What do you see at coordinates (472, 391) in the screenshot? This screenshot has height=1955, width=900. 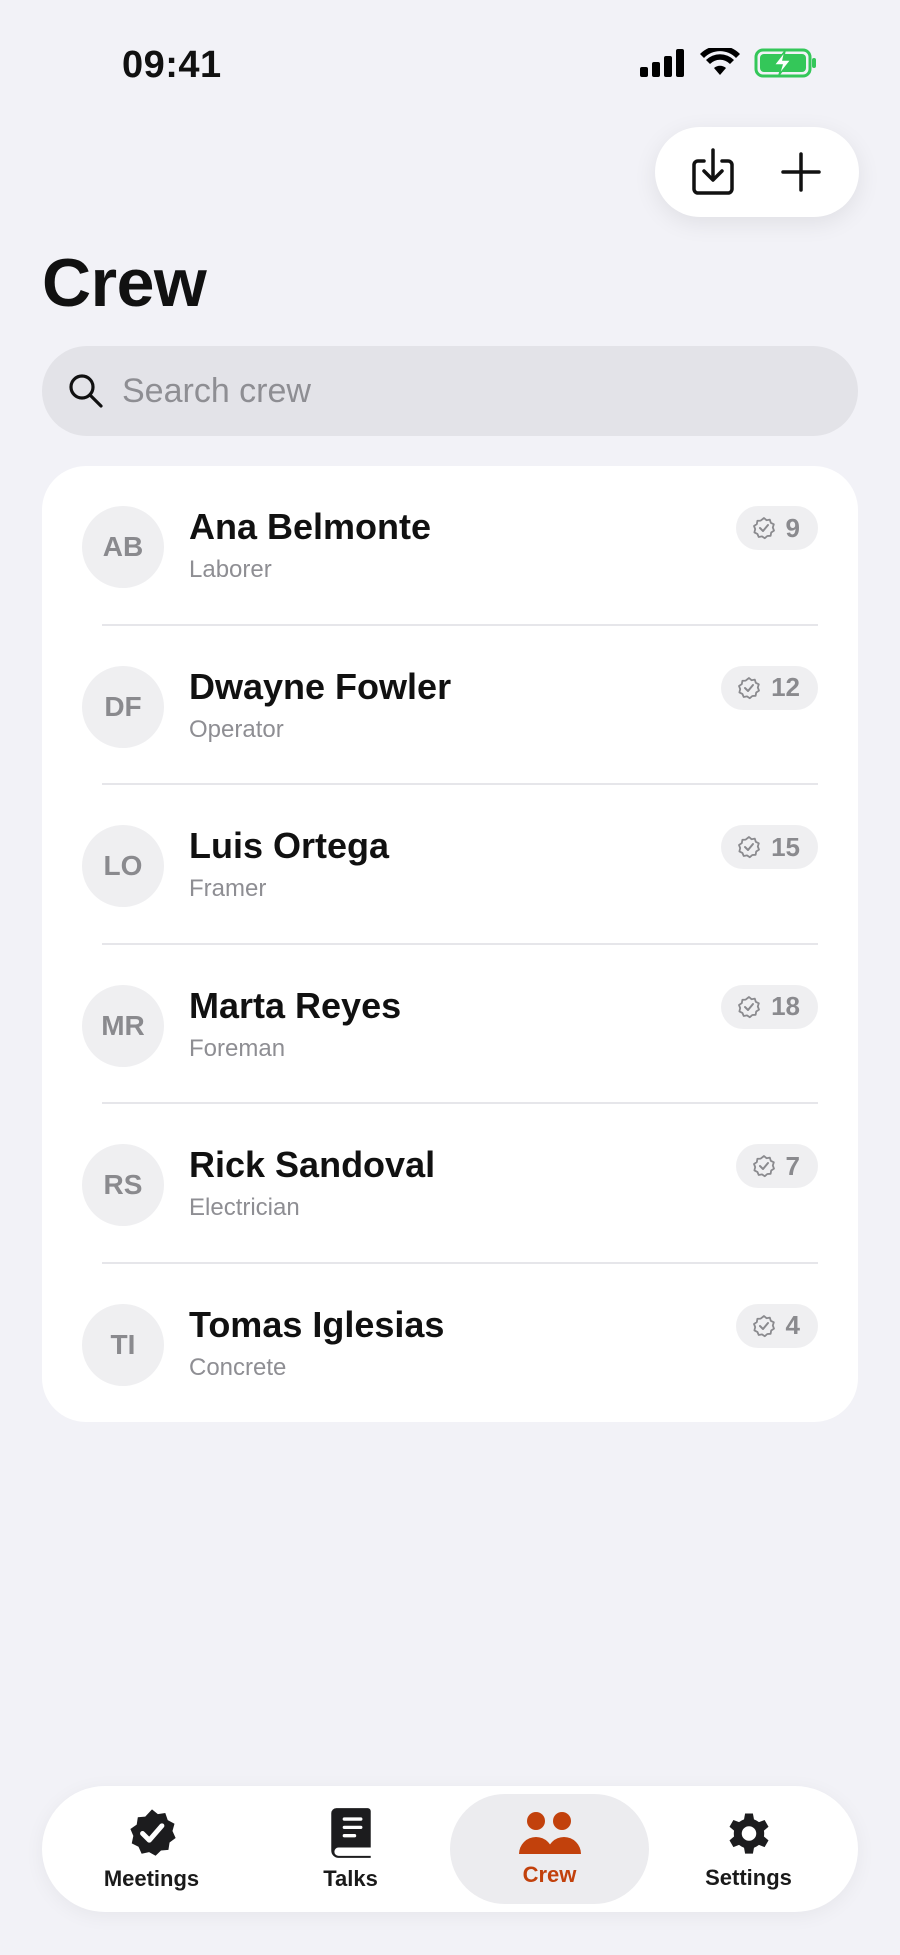 I see `search-input` at bounding box center [472, 391].